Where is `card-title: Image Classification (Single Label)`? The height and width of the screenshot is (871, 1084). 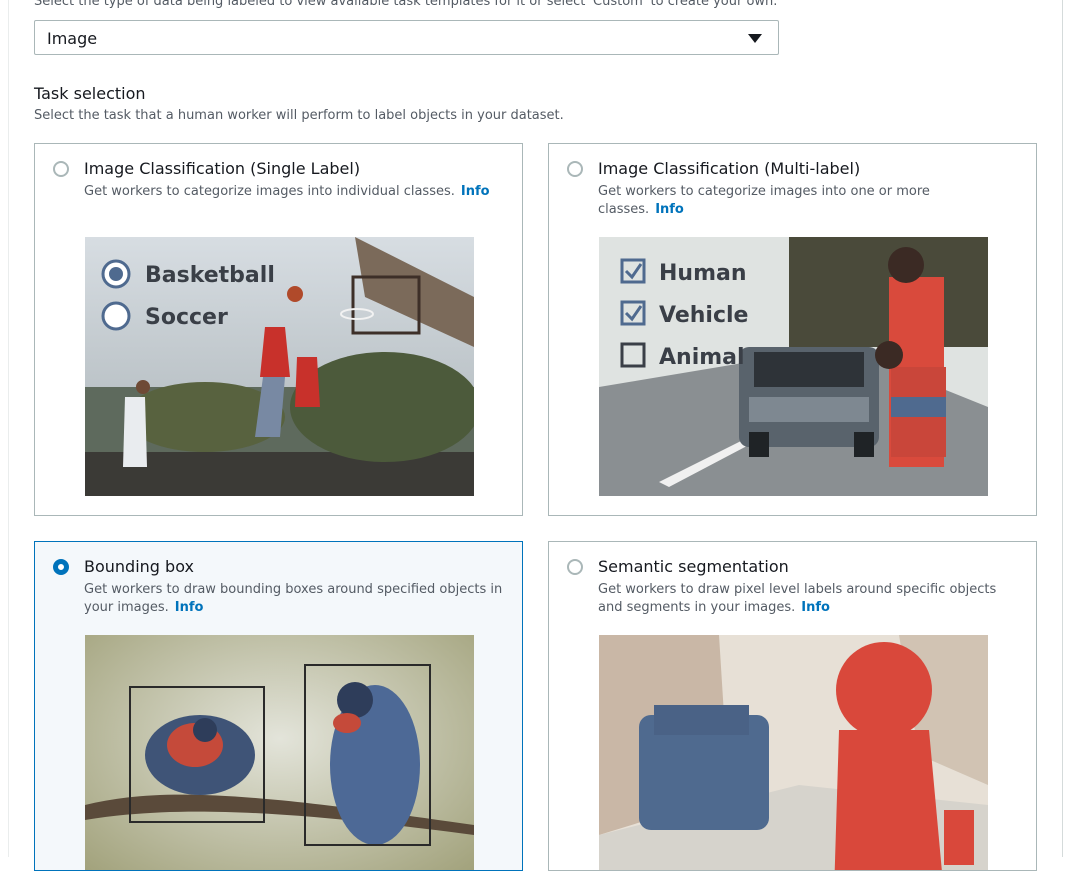
card-title: Image Classification (Single Label) is located at coordinates (222, 168).